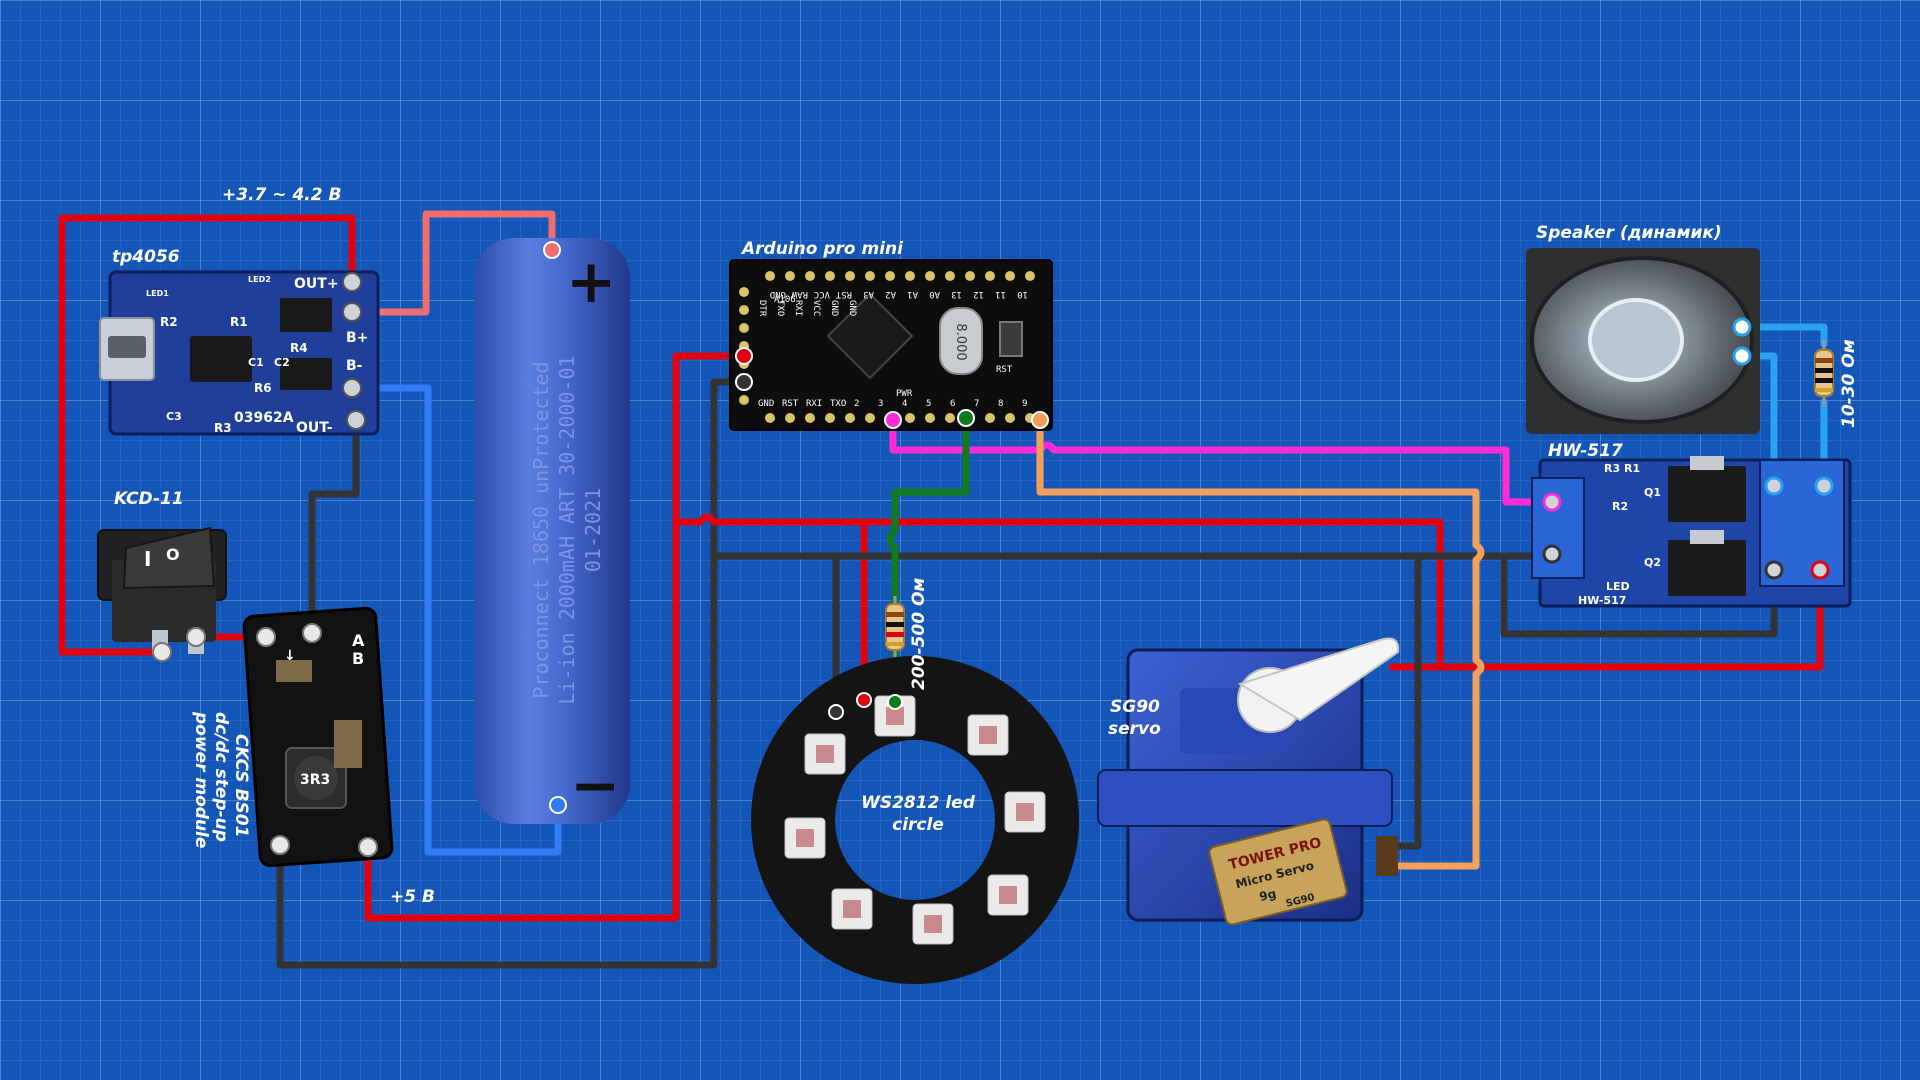  Describe the element at coordinates (1000, 404) in the screenshot. I see `arduino-pin-label: 8` at that location.